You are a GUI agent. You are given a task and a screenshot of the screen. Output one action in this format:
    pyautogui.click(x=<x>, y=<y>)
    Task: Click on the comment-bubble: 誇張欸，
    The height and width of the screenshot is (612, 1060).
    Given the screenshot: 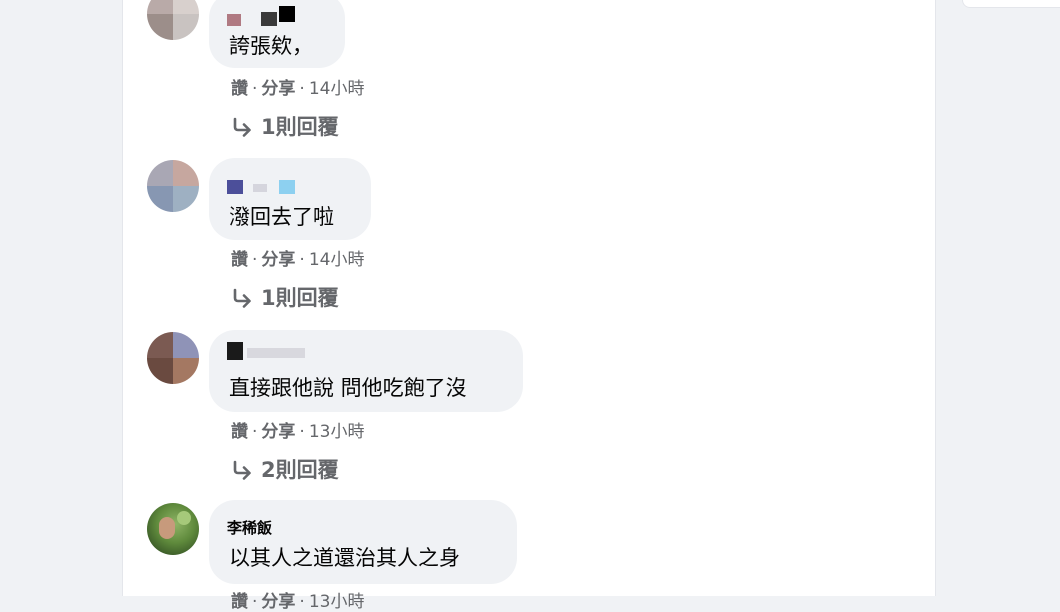 What is the action you would take?
    pyautogui.click(x=277, y=34)
    